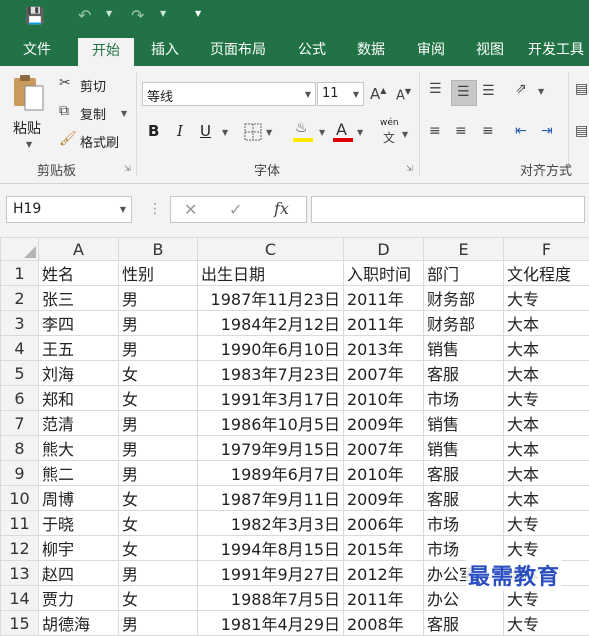 Image resolution: width=589 pixels, height=636 pixels. What do you see at coordinates (371, 50) in the screenshot?
I see `tab-data: 数据` at bounding box center [371, 50].